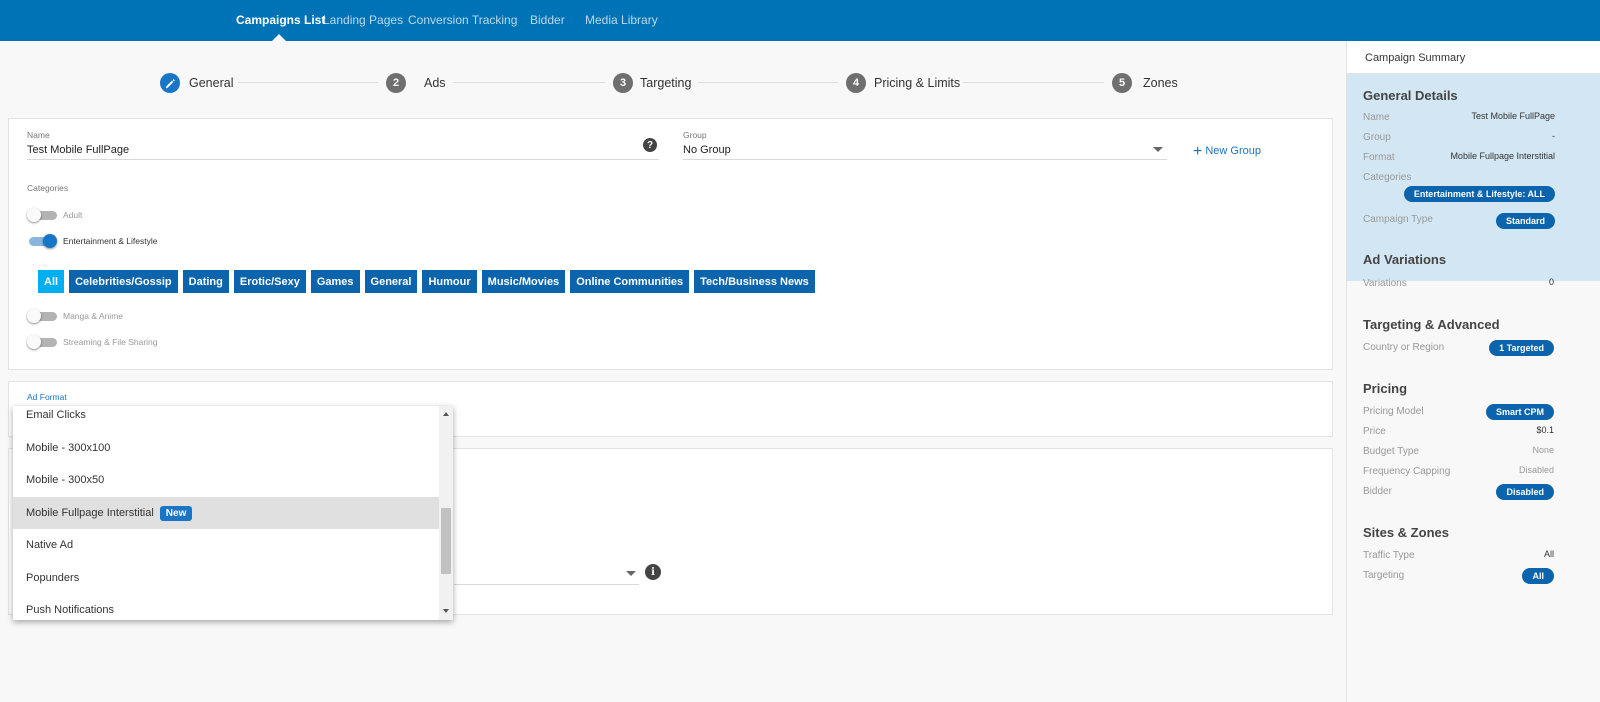  I want to click on new-group-button: + New Group, so click(1227, 152).